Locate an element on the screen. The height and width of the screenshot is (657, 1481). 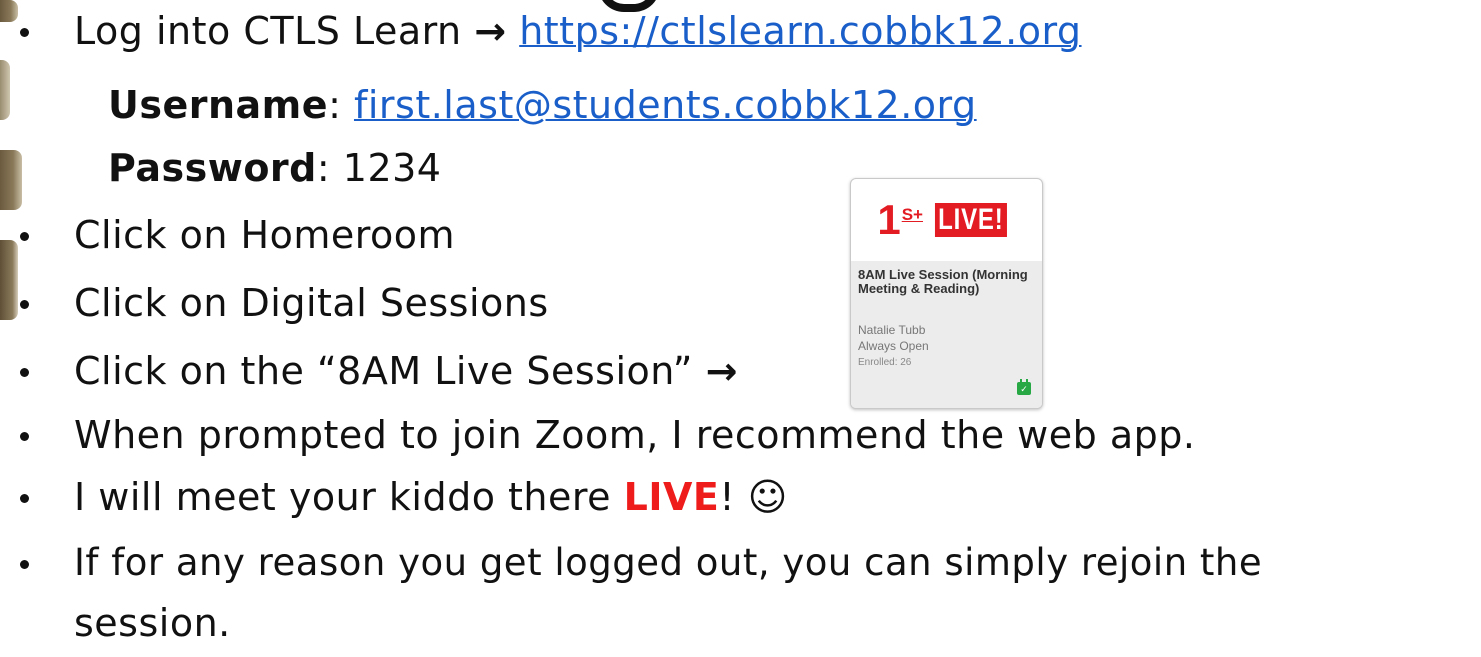
ctls-learn-link: https://ctlslearn.cobbk12.org is located at coordinates (800, 31).